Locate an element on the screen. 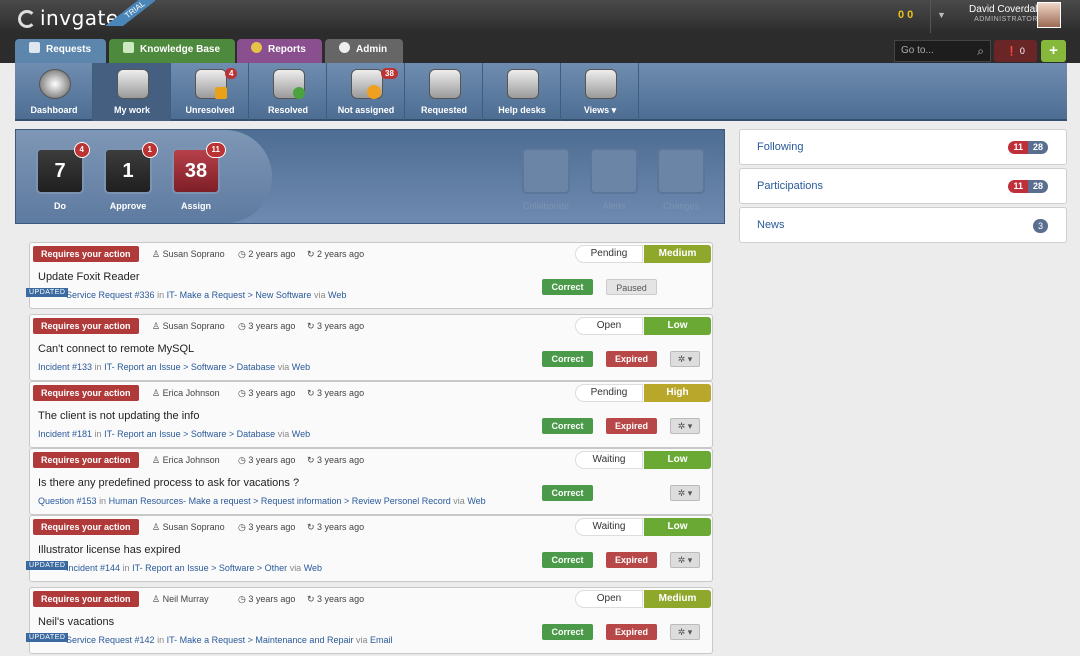  category-path-link: IT- Report an Issue > Software > Other is located at coordinates (209, 568).